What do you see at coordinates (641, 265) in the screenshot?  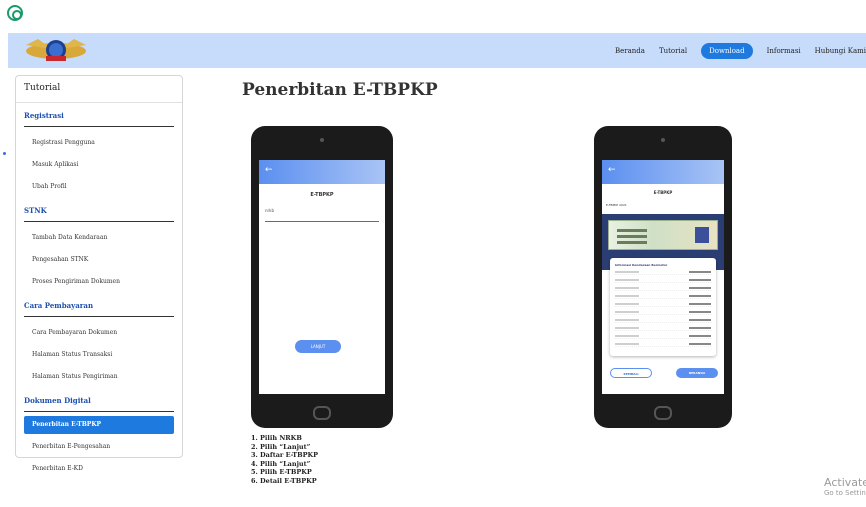 I see `info-card-title: Informasi Kendaraan Bermotor` at bounding box center [641, 265].